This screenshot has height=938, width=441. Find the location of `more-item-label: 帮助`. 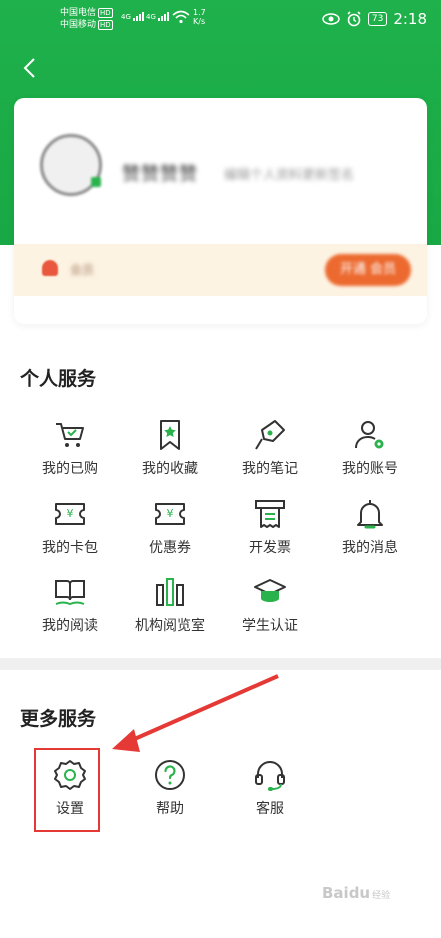

more-item-label: 帮助 is located at coordinates (170, 809).